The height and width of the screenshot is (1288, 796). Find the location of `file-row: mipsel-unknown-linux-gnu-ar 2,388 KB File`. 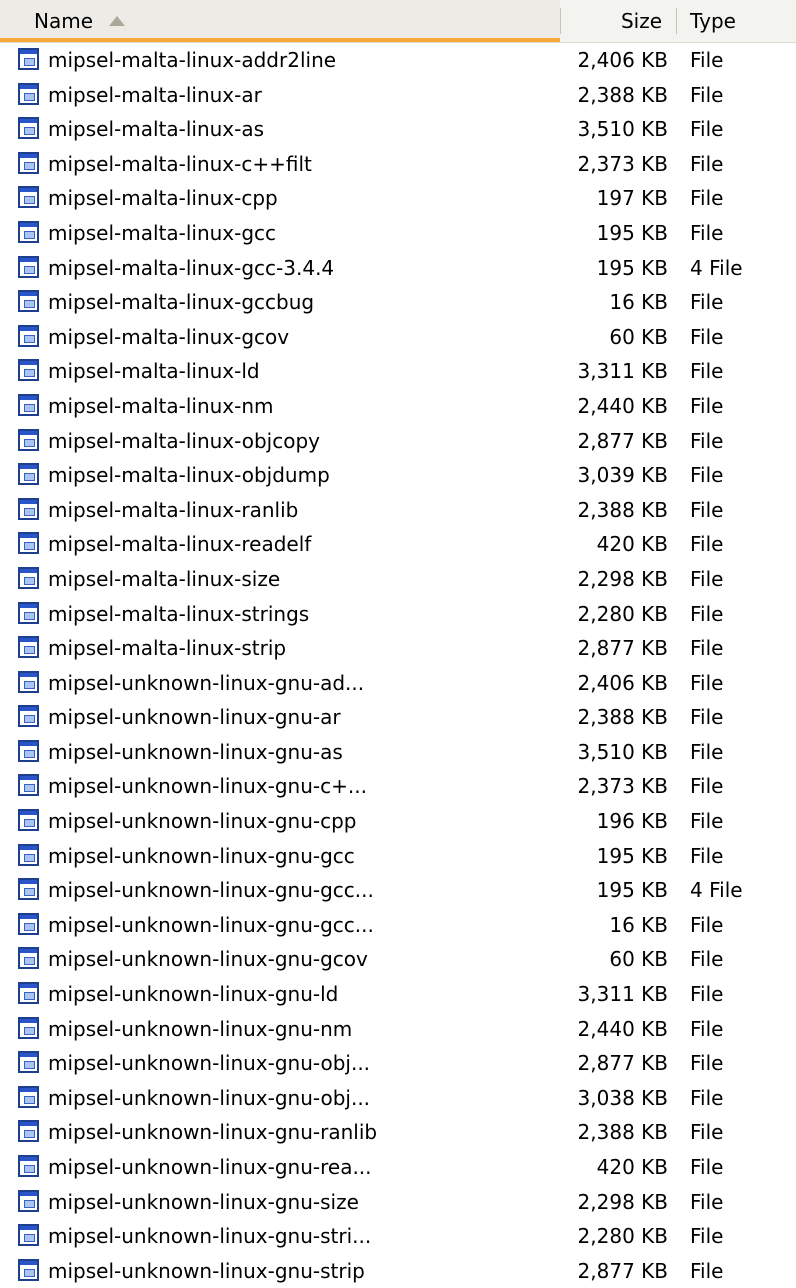

file-row: mipsel-unknown-linux-gnu-ar 2,388 KB File is located at coordinates (398, 717).